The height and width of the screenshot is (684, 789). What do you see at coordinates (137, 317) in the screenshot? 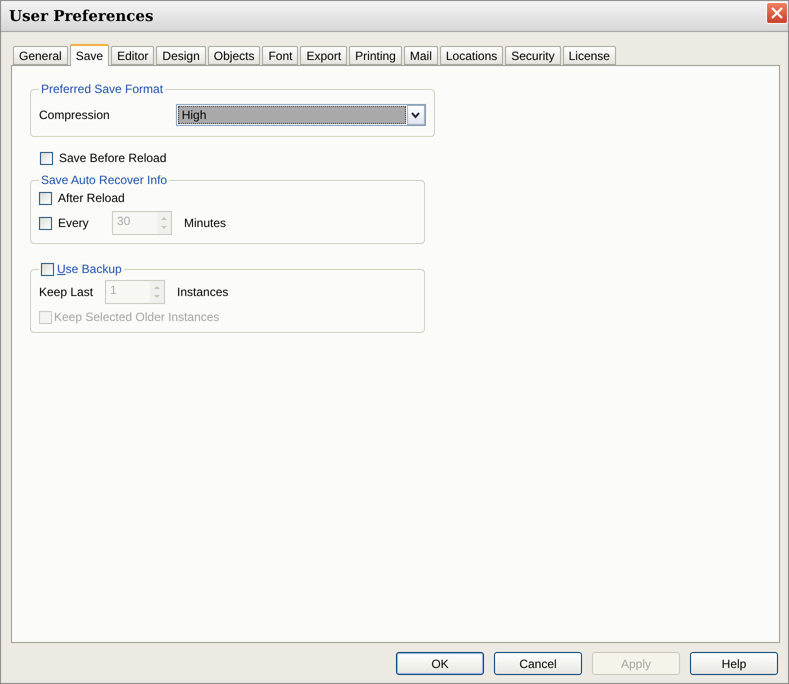
I see `checkbox-label: Keep Selected Older Instances` at bounding box center [137, 317].